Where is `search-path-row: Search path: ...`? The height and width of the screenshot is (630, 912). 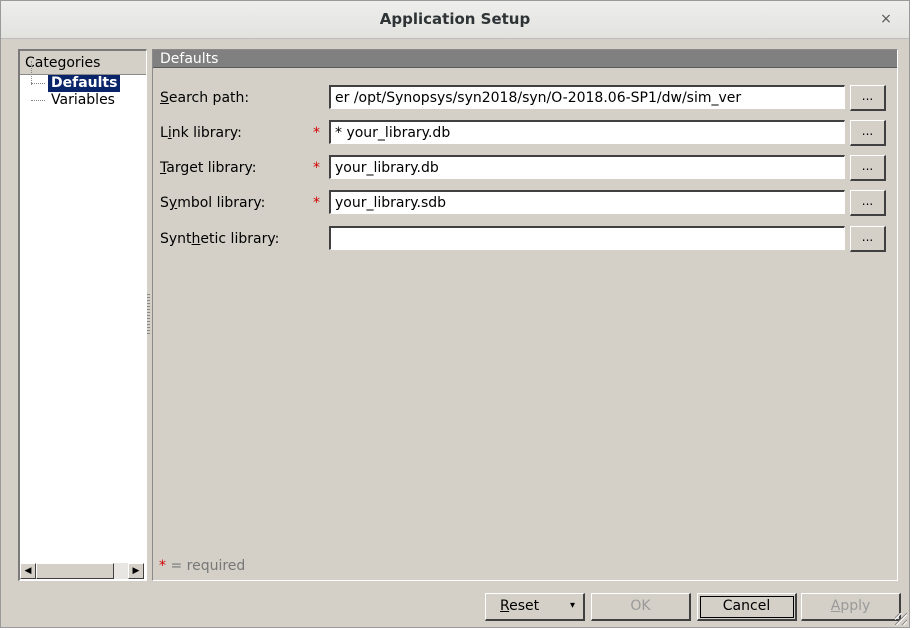 search-path-row: Search path: ... is located at coordinates (525, 98).